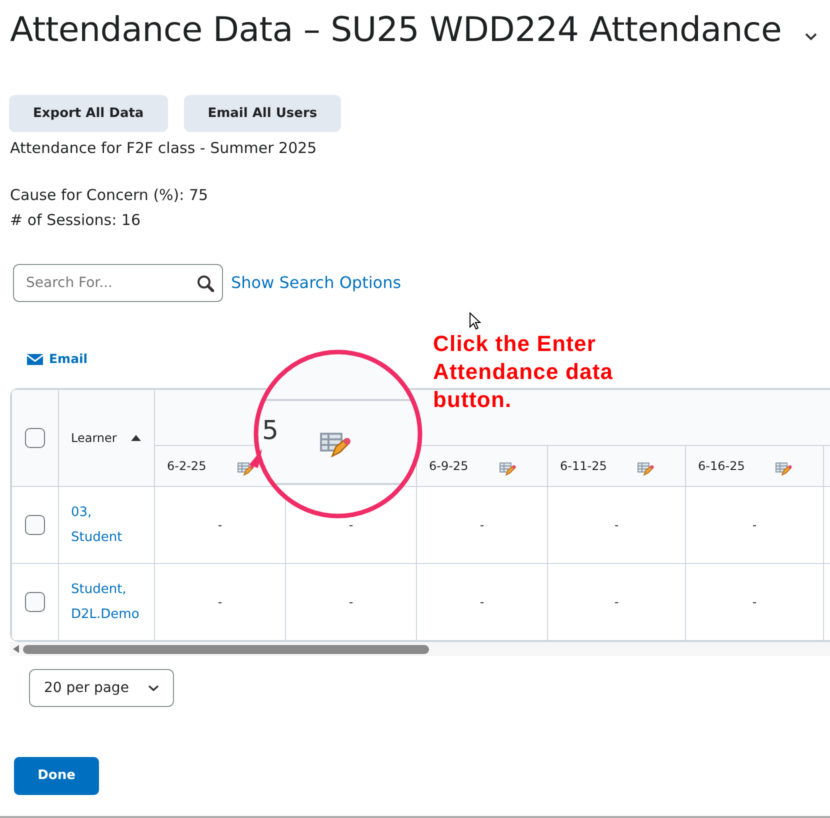 Image resolution: width=830 pixels, height=818 pixels. I want to click on search-icon, so click(205, 283).